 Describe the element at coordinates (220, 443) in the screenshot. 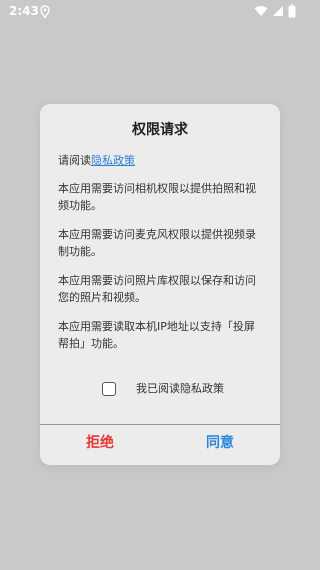

I see `agree-button: 同意` at that location.